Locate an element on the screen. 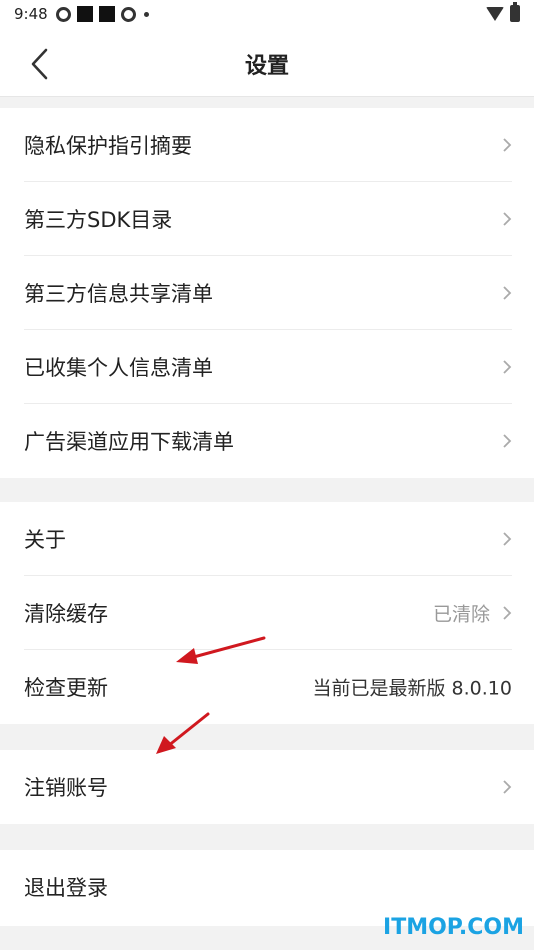 This screenshot has width=534, height=950. item-label: 检查更新 is located at coordinates (66, 688).